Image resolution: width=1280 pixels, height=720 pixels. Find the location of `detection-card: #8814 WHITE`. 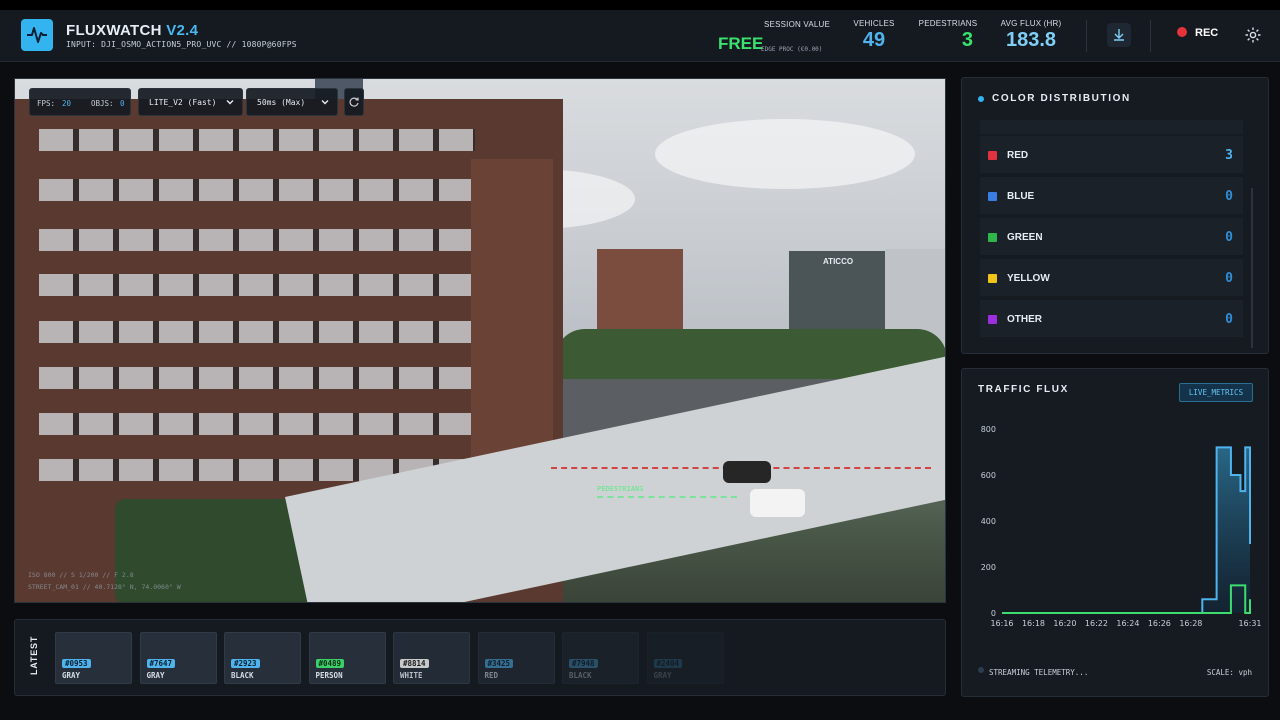

detection-card: #8814 WHITE is located at coordinates (431, 658).